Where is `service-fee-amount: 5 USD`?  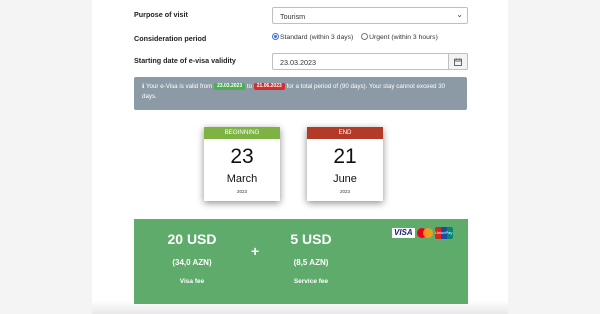
service-fee-amount: 5 USD is located at coordinates (311, 239).